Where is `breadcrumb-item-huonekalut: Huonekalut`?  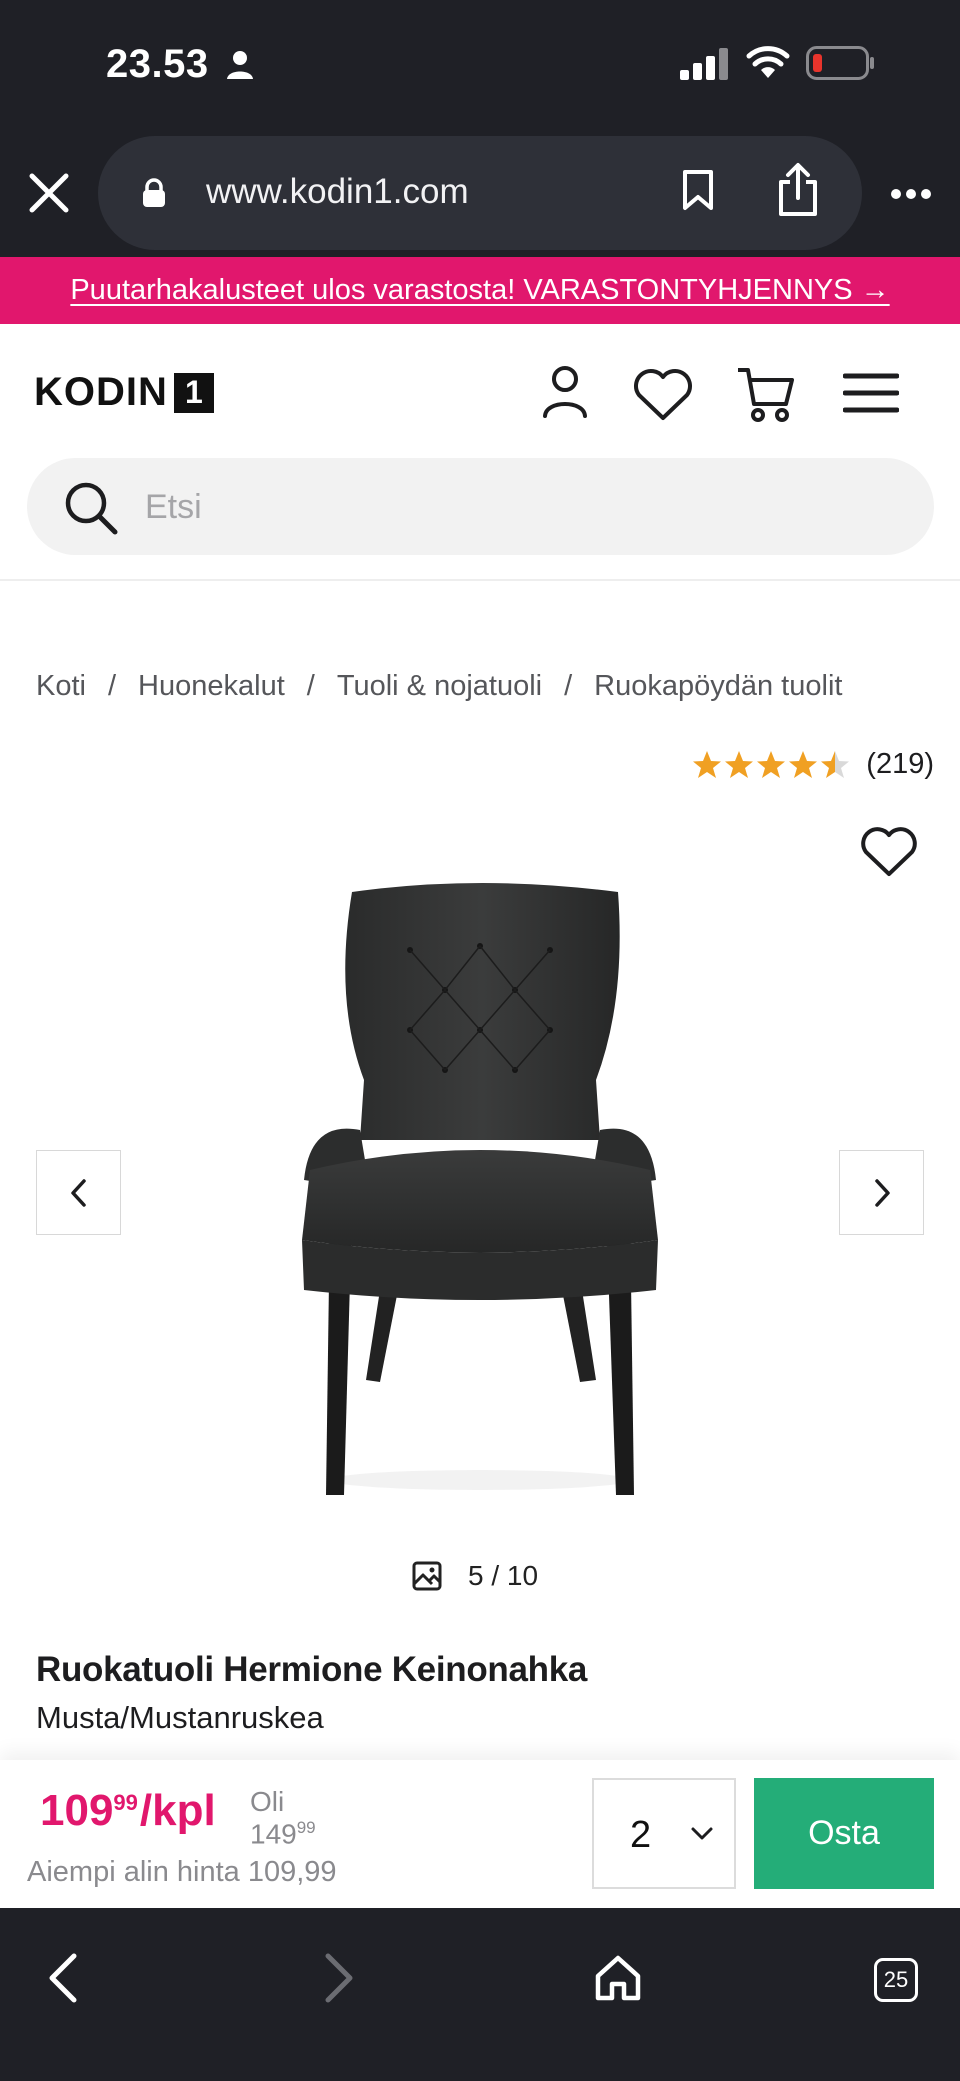 breadcrumb-item-huonekalut: Huonekalut is located at coordinates (211, 686).